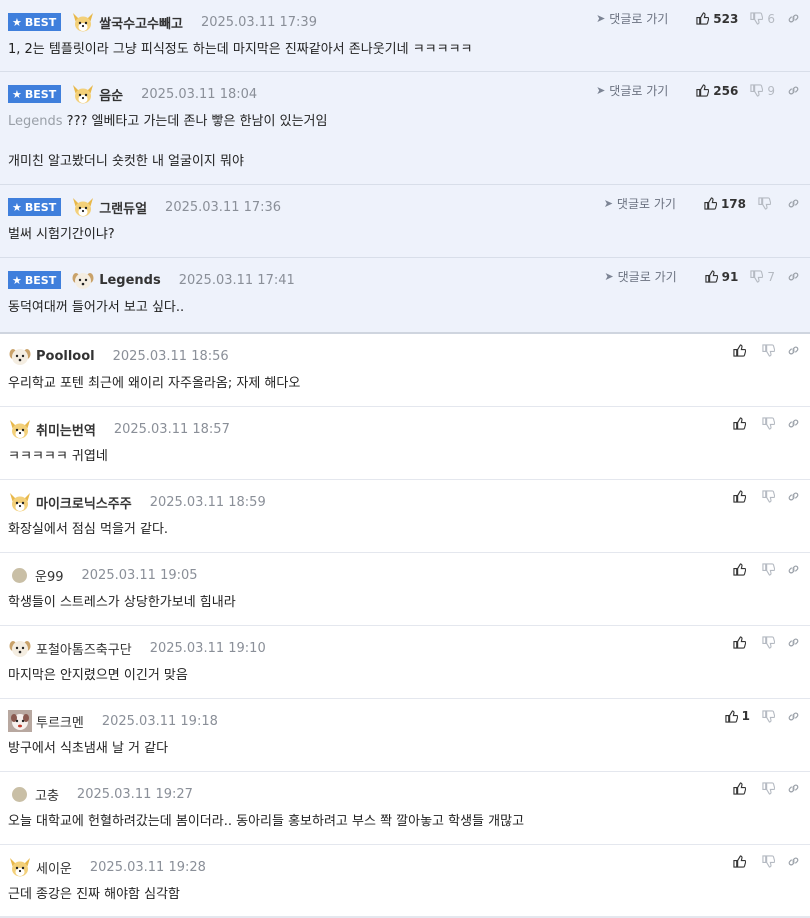 The image size is (810, 918). What do you see at coordinates (130, 280) in the screenshot?
I see `nickname: Legends` at bounding box center [130, 280].